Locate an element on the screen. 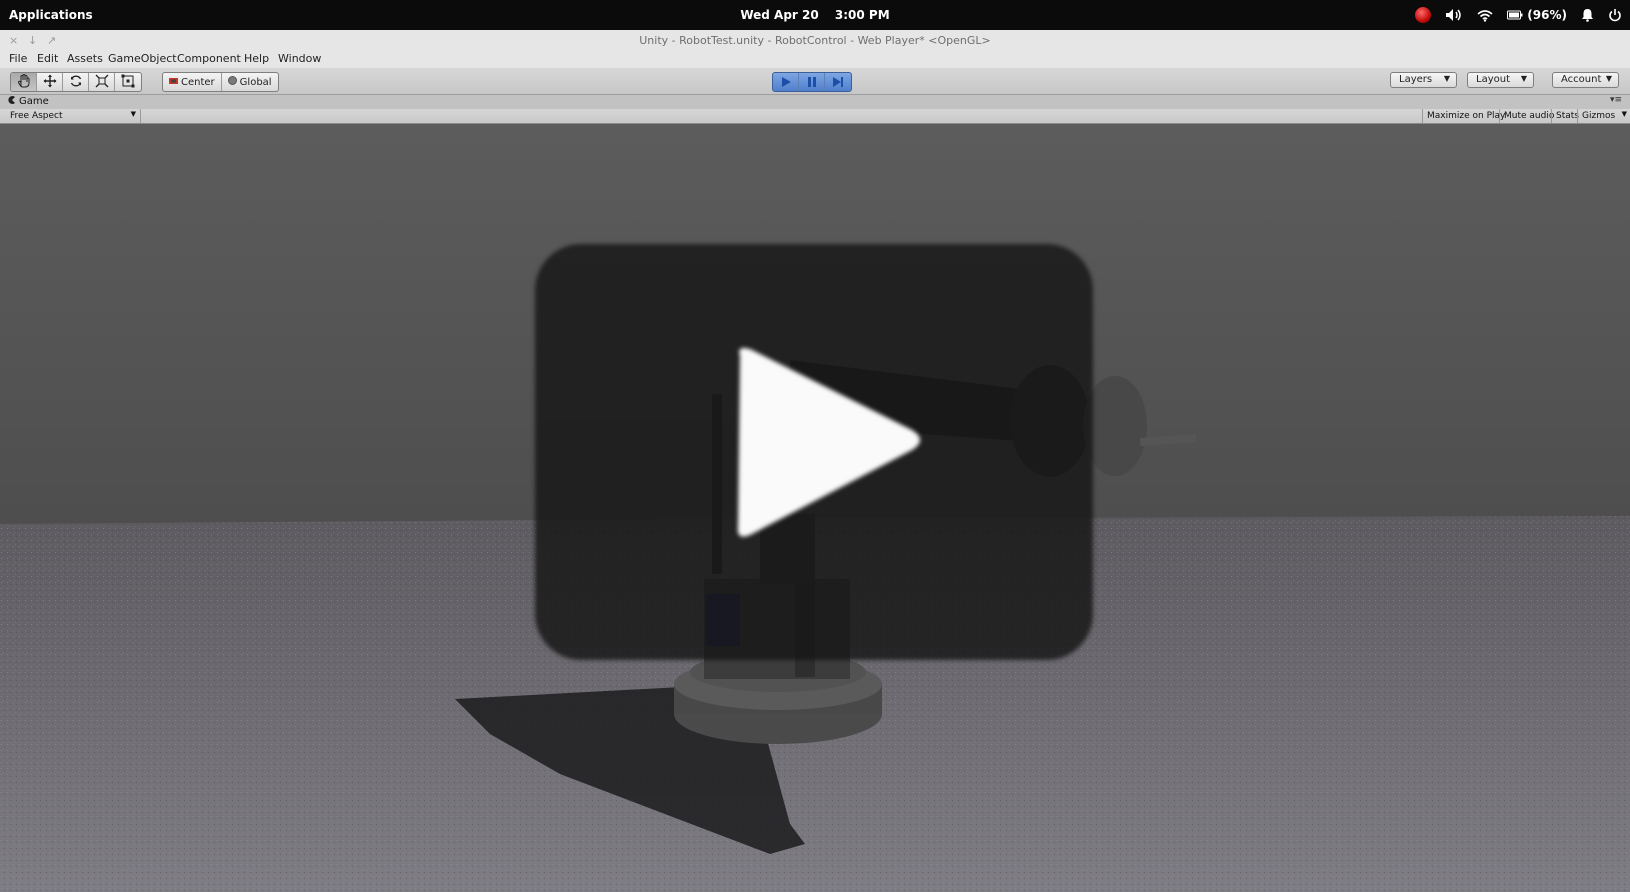  mute-audio-label: Mute audio is located at coordinates (1529, 116).